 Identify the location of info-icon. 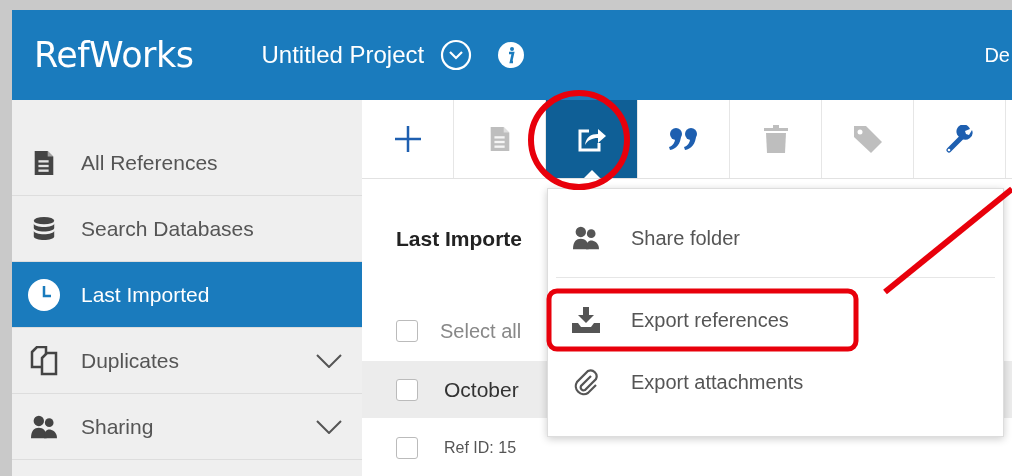
(511, 55).